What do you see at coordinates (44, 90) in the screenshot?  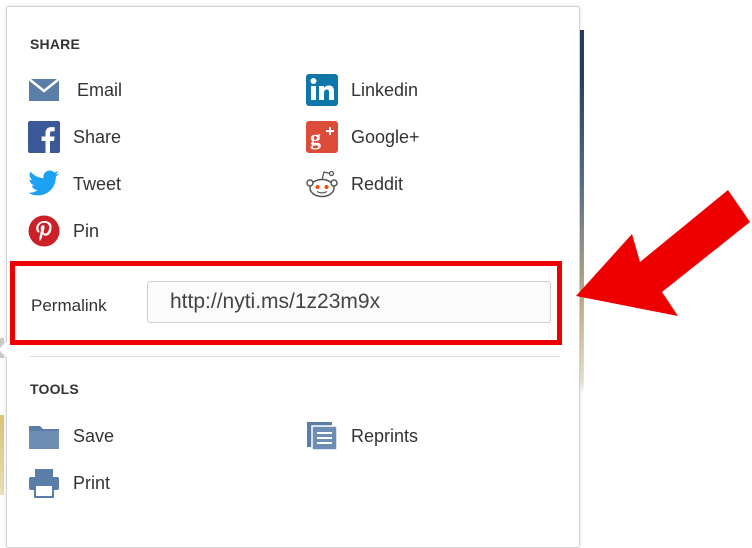 I see `envelope-icon` at bounding box center [44, 90].